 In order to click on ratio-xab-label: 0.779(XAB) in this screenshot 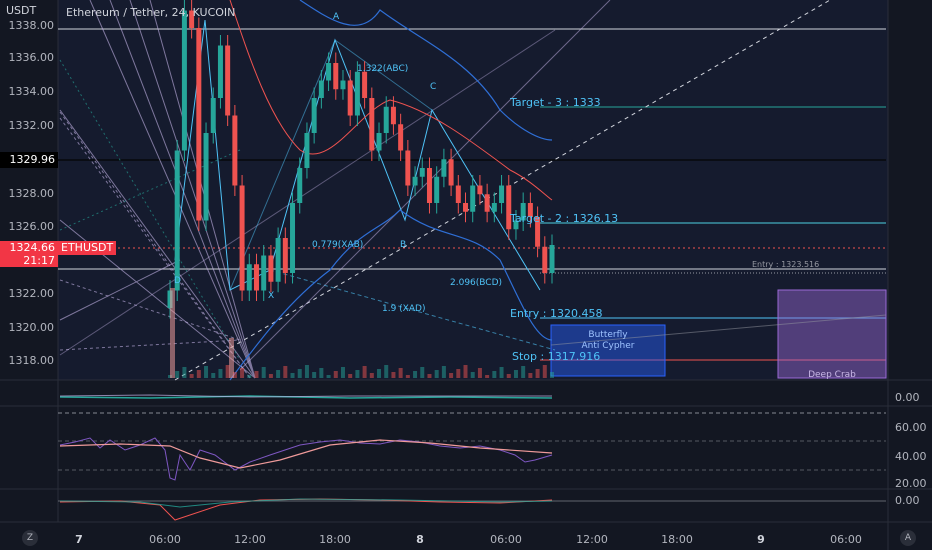, I will do `click(338, 245)`.